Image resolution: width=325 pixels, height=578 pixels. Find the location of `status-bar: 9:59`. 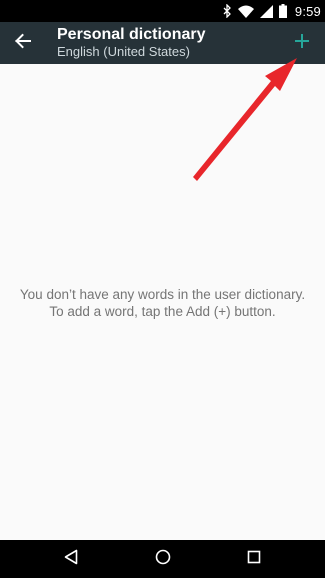

status-bar: 9:59 is located at coordinates (162, 11).